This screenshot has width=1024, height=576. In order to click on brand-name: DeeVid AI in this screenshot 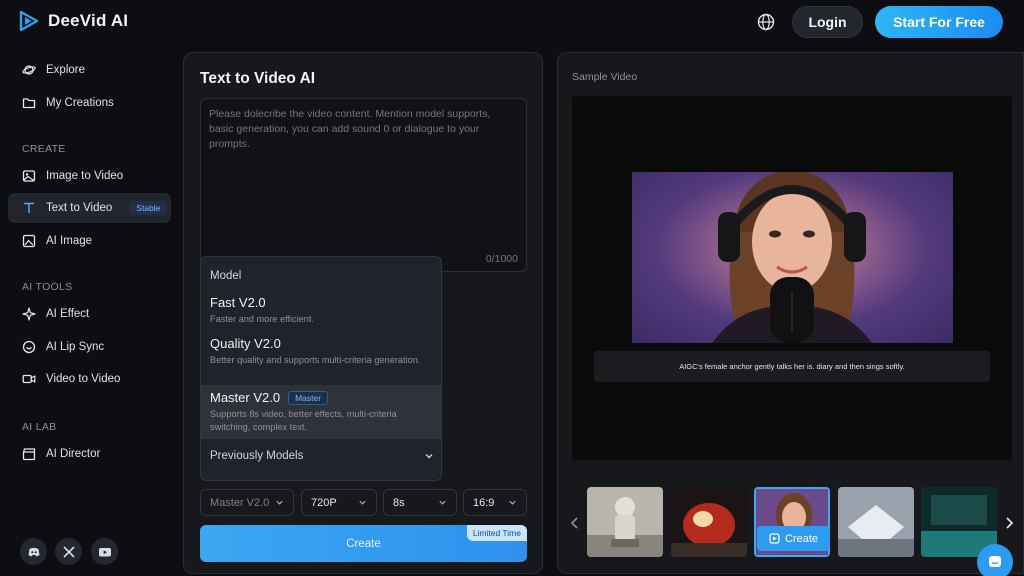, I will do `click(88, 20)`.